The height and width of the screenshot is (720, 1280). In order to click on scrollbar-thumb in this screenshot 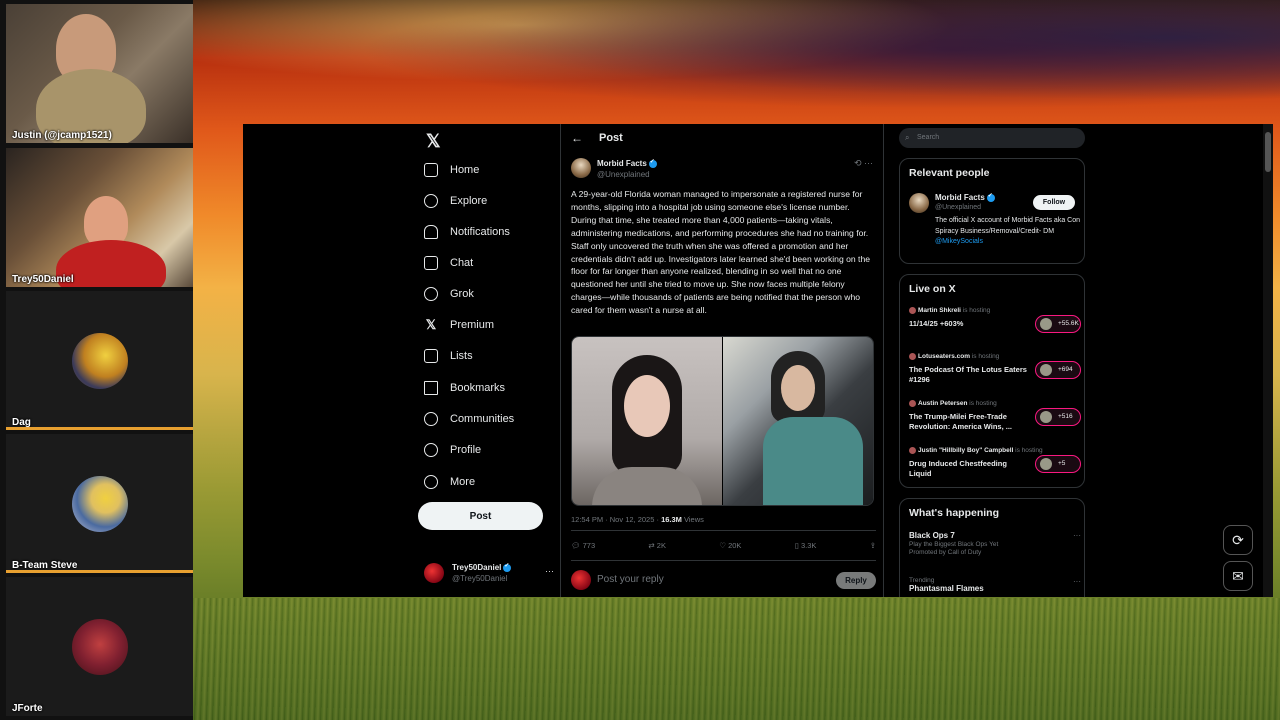, I will do `click(1268, 152)`.